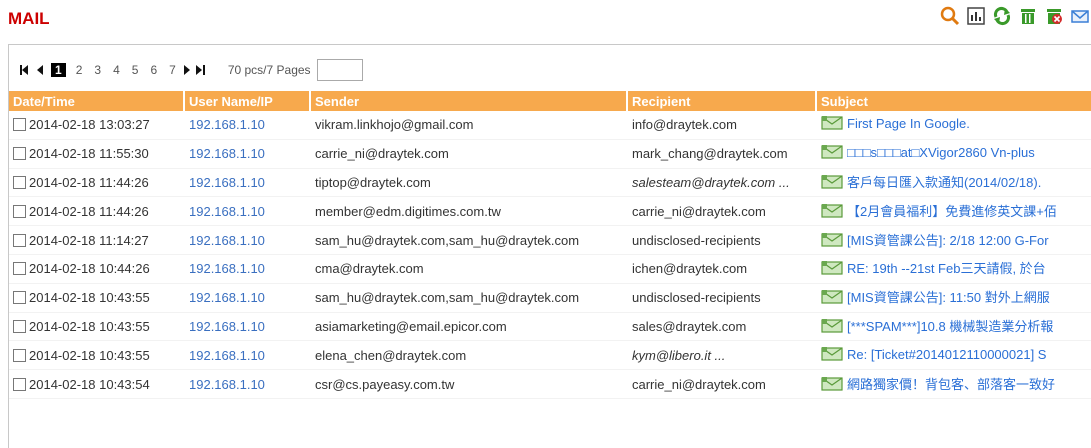 The image size is (1091, 448). What do you see at coordinates (948, 240) in the screenshot?
I see `subject-text: [MIS資管課公告]: 2/18 12:00 G-For` at bounding box center [948, 240].